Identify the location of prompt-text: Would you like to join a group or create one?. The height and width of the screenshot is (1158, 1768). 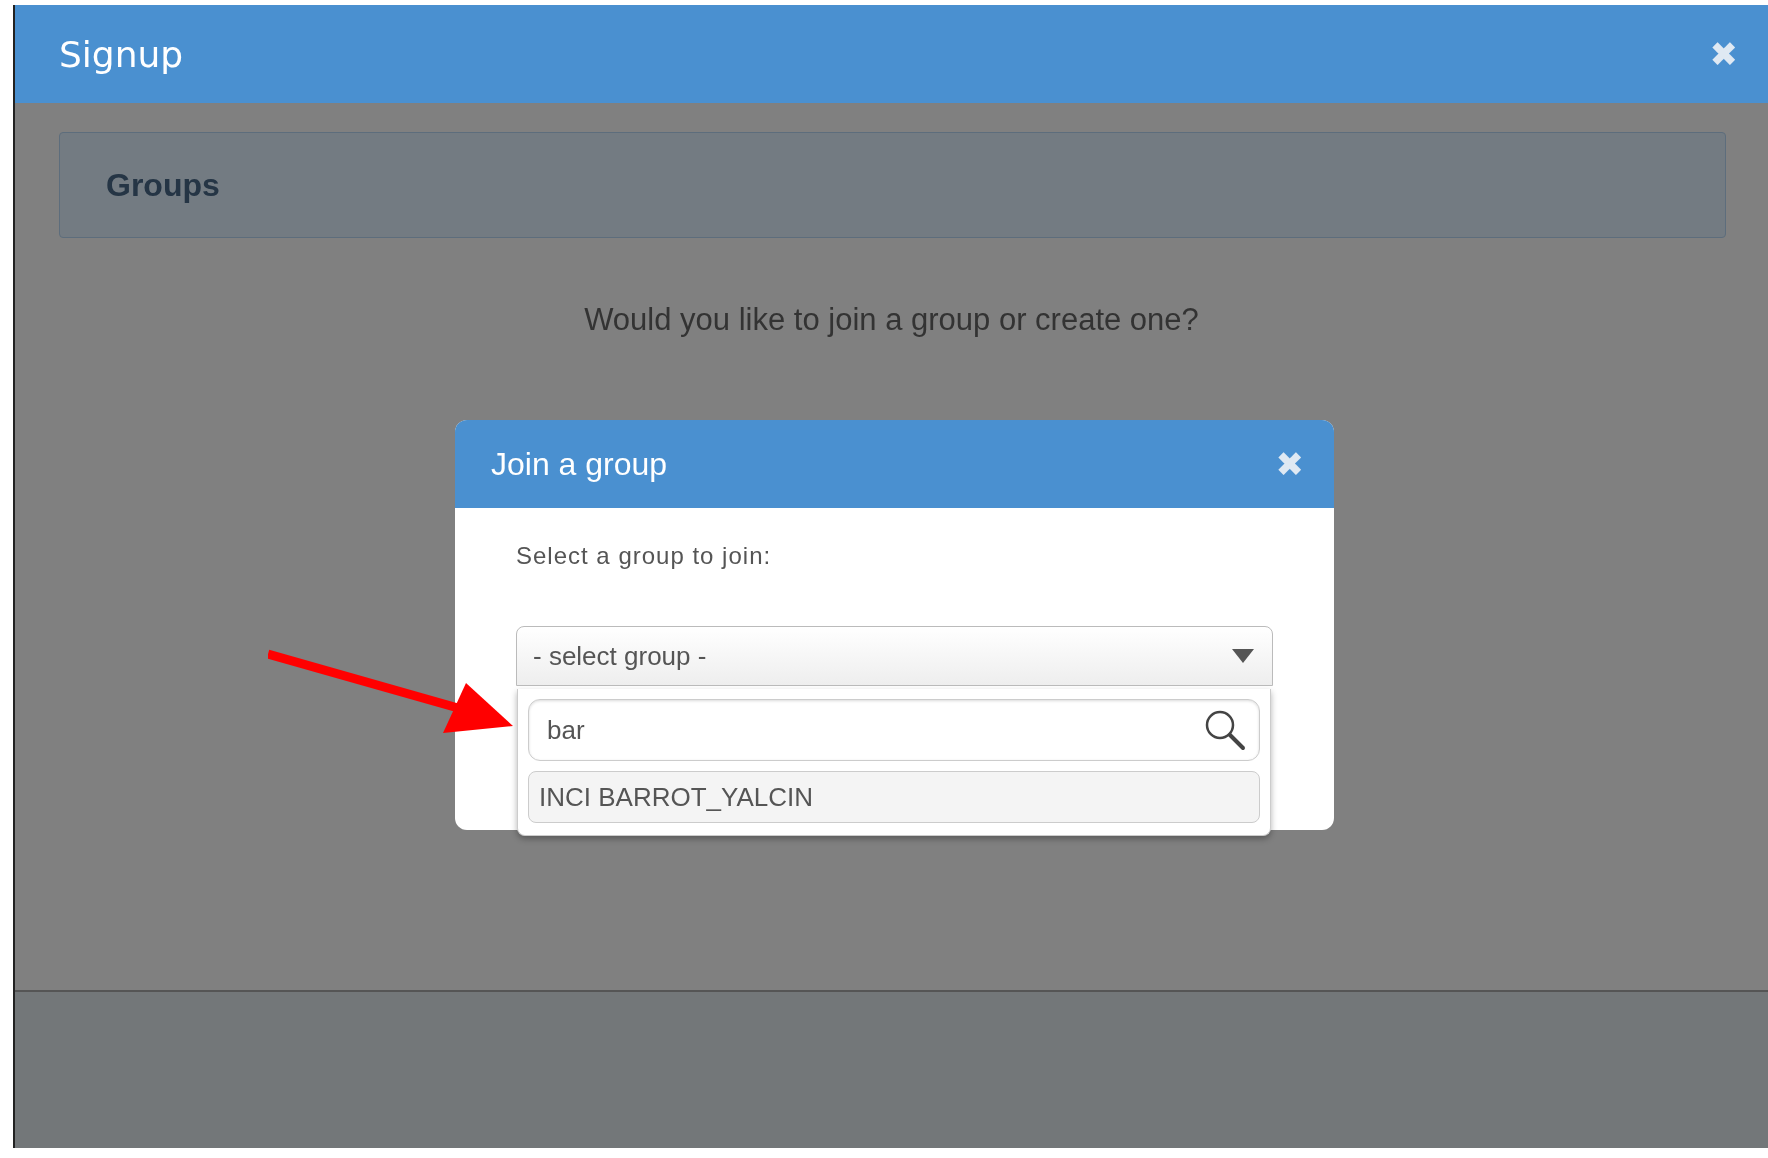
(891, 320).